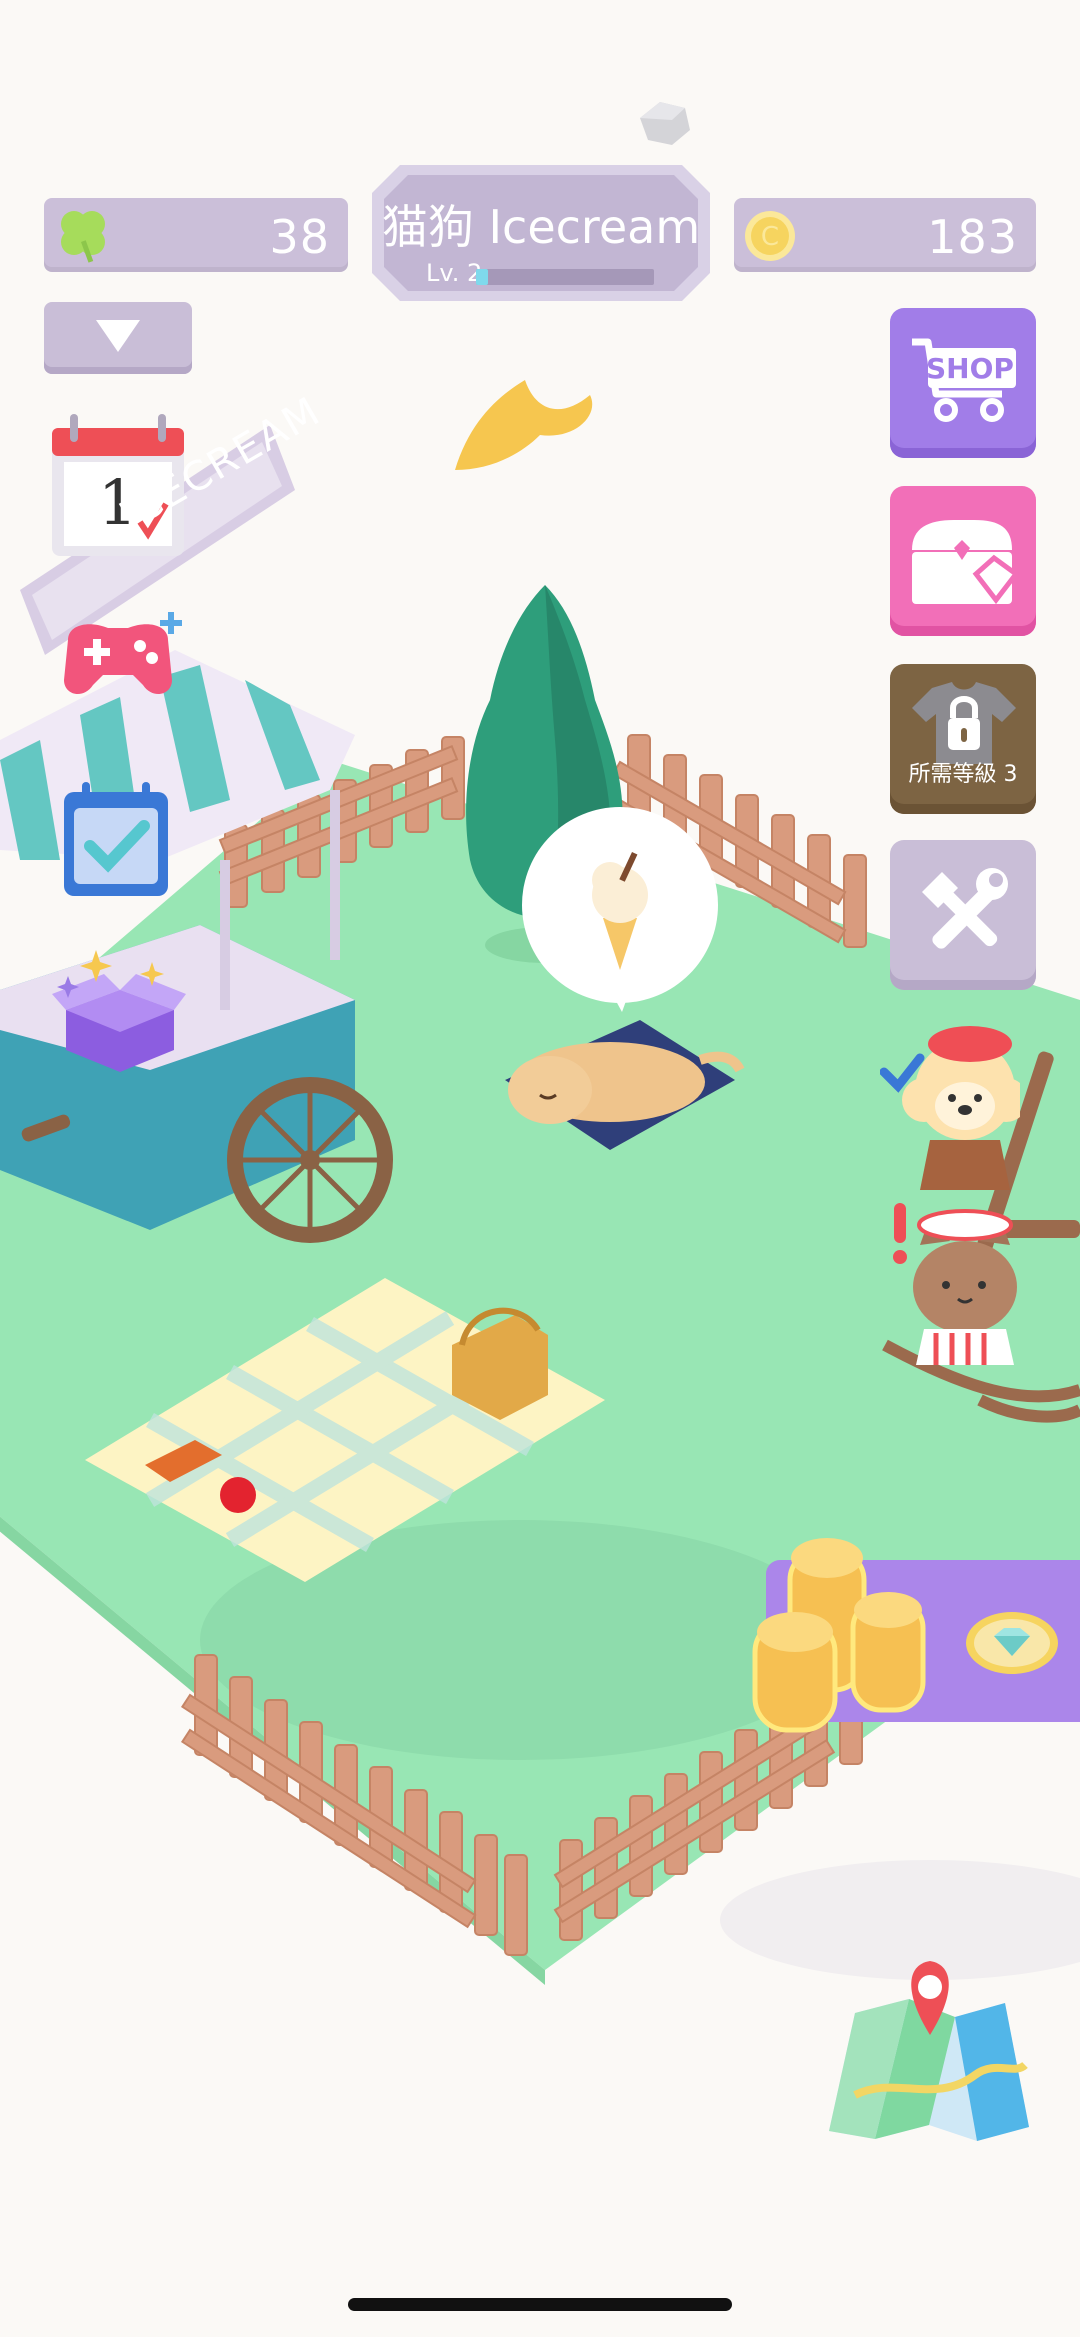 This screenshot has height=2337, width=1080. Describe the element at coordinates (541, 227) in the screenshot. I see `shop-title: 猫狗 Icecream` at that location.